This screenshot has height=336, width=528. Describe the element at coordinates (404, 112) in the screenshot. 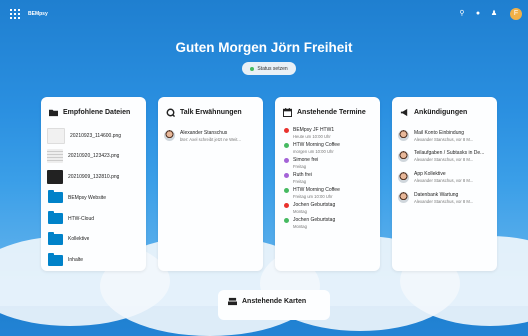

I see `megaphone-icon` at that location.